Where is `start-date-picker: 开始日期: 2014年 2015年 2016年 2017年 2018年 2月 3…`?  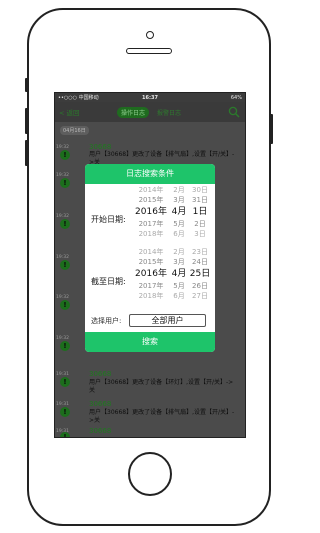
start-date-picker: 开始日期: 2014年 2015年 2016年 2017年 2018年 2月 3… is located at coordinates (150, 219).